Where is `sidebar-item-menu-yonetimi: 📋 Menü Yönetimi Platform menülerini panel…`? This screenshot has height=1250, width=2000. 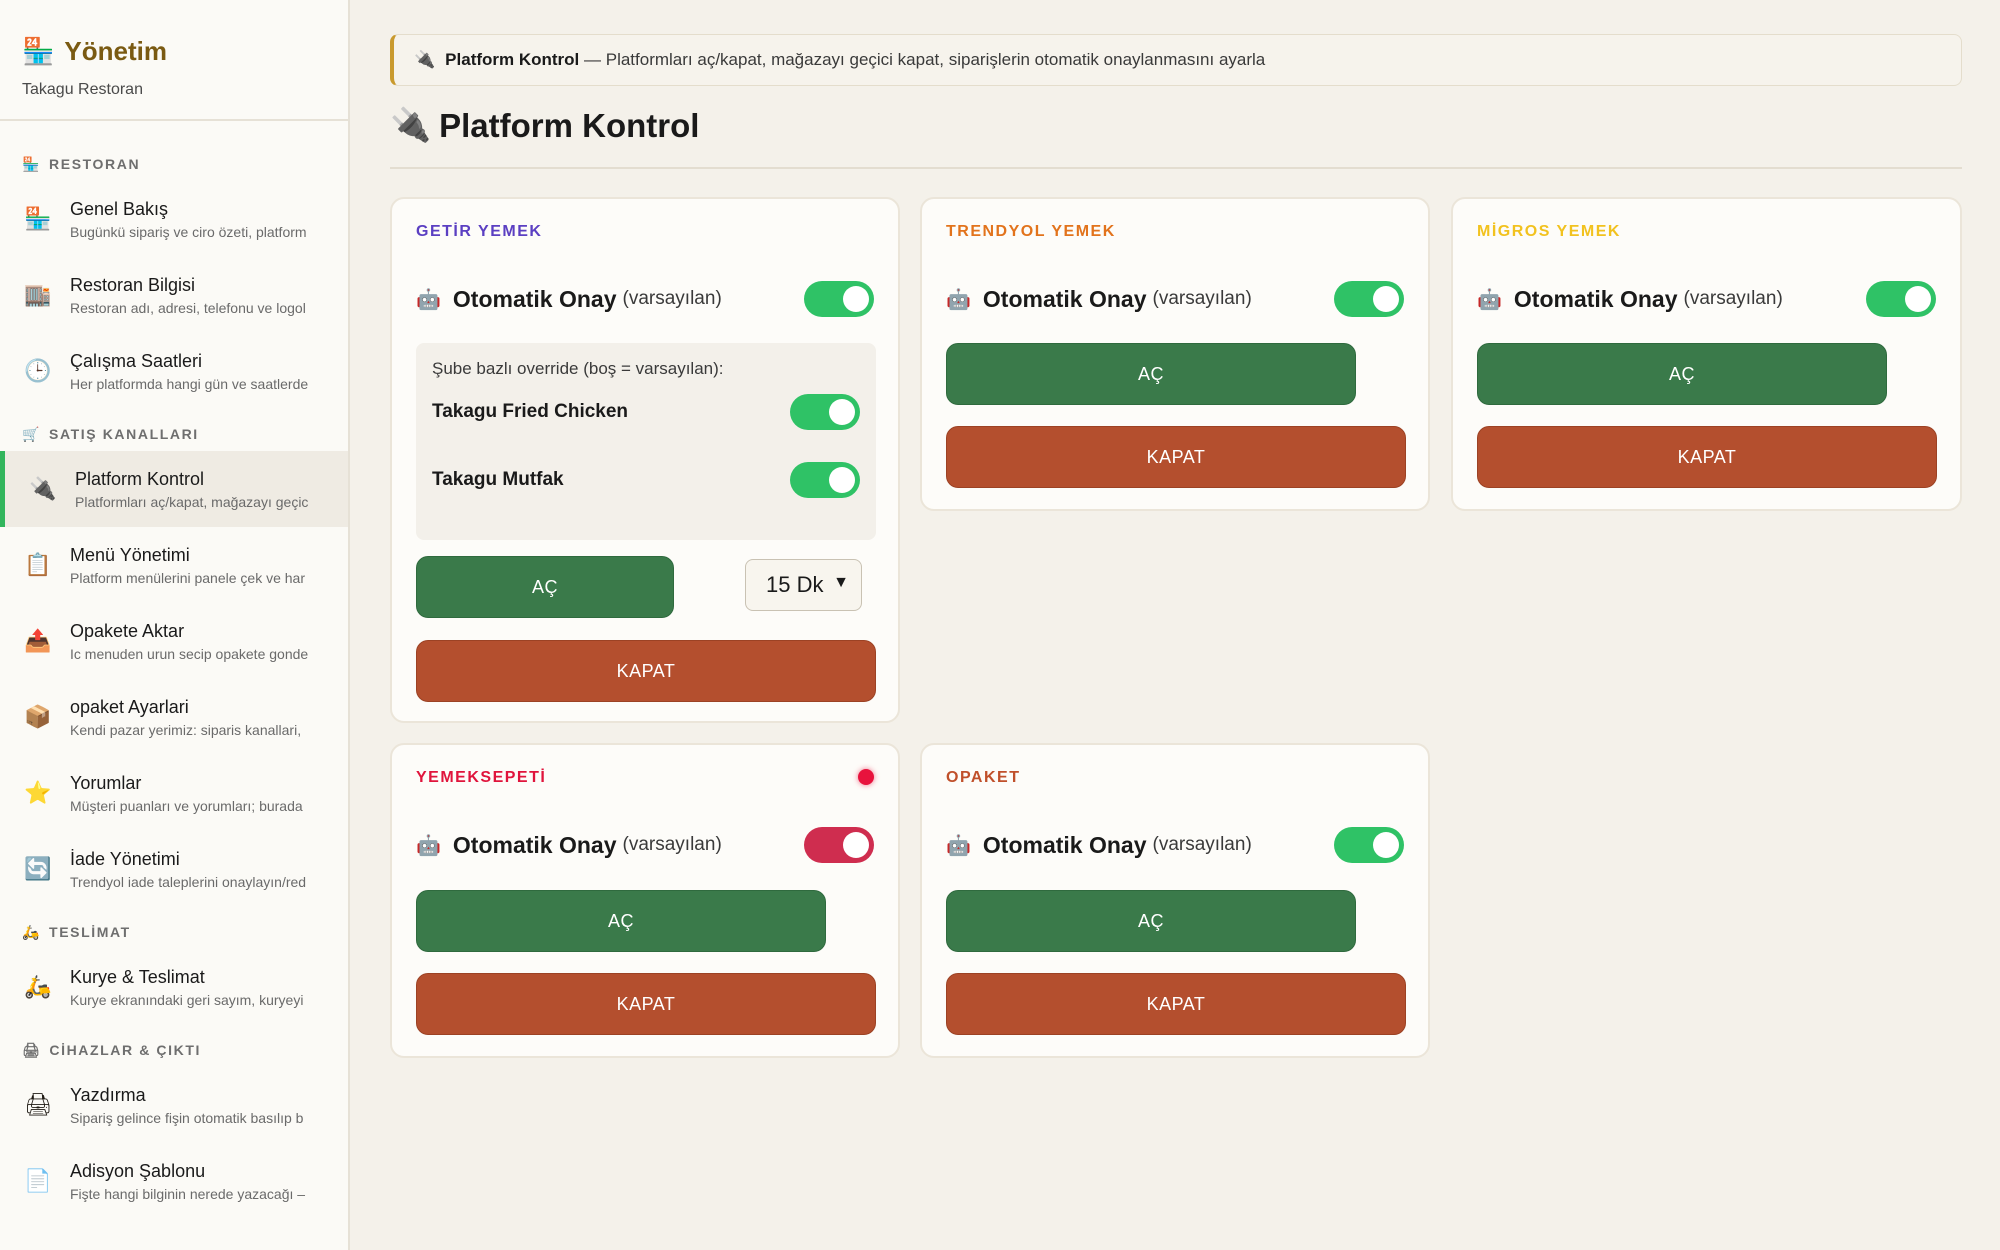
sidebar-item-menu-yonetimi: 📋 Menü Yönetimi Platform menülerini panel… is located at coordinates (174, 565).